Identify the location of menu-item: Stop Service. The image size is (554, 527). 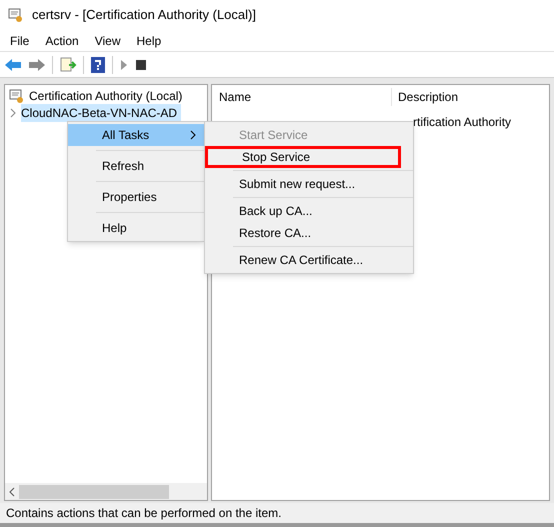
(303, 157).